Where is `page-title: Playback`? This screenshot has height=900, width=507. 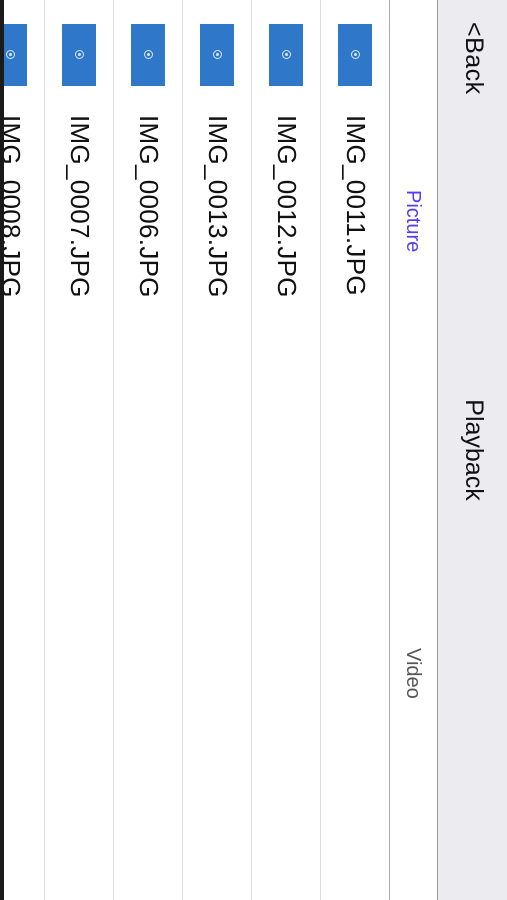 page-title: Playback is located at coordinates (474, 450).